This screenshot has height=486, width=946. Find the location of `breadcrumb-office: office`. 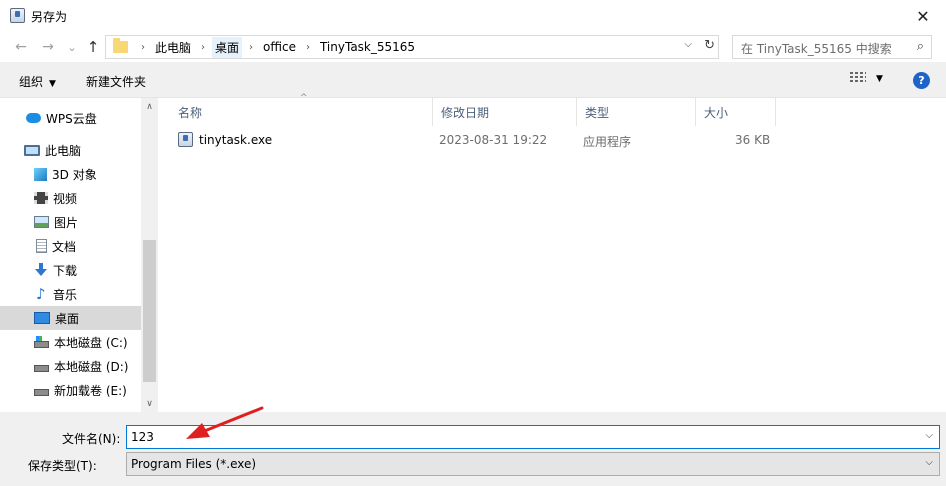

breadcrumb-office: office is located at coordinates (279, 47).